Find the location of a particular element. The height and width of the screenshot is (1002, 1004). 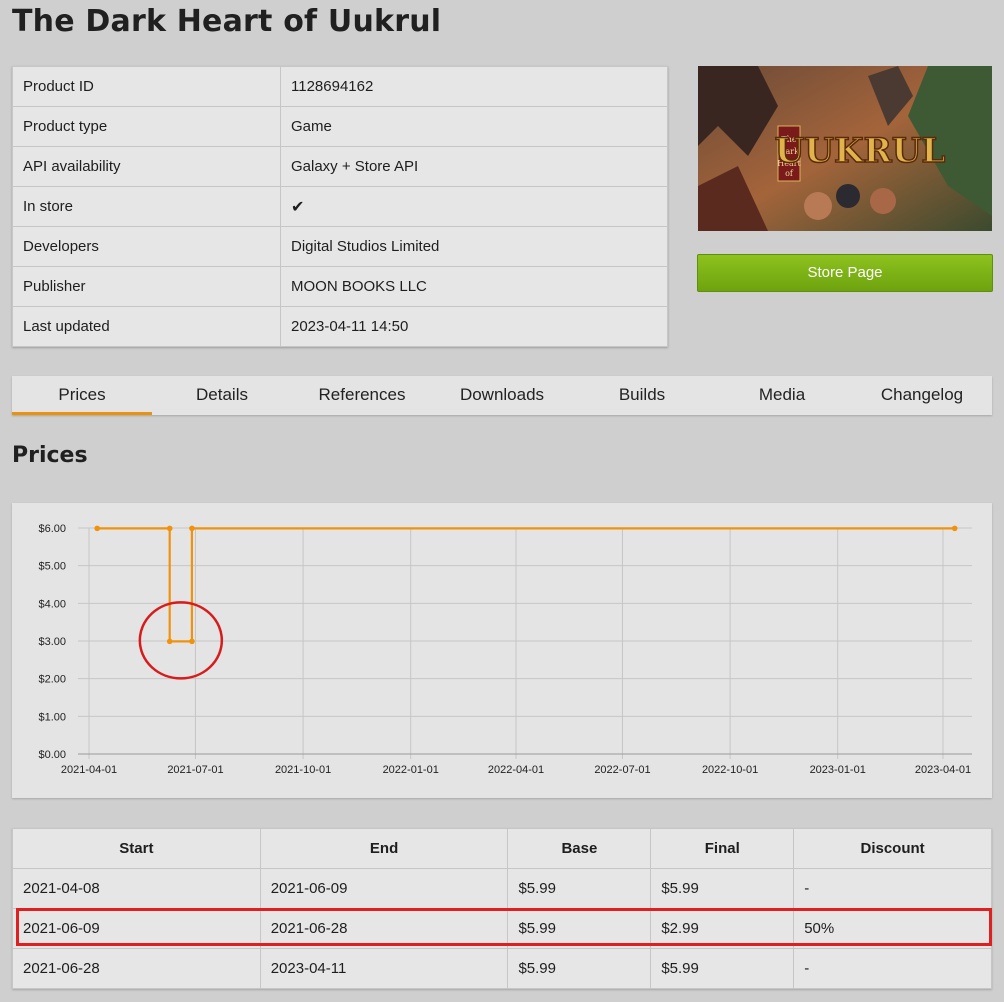

y-tick-label: $2.00 is located at coordinates (52, 680).